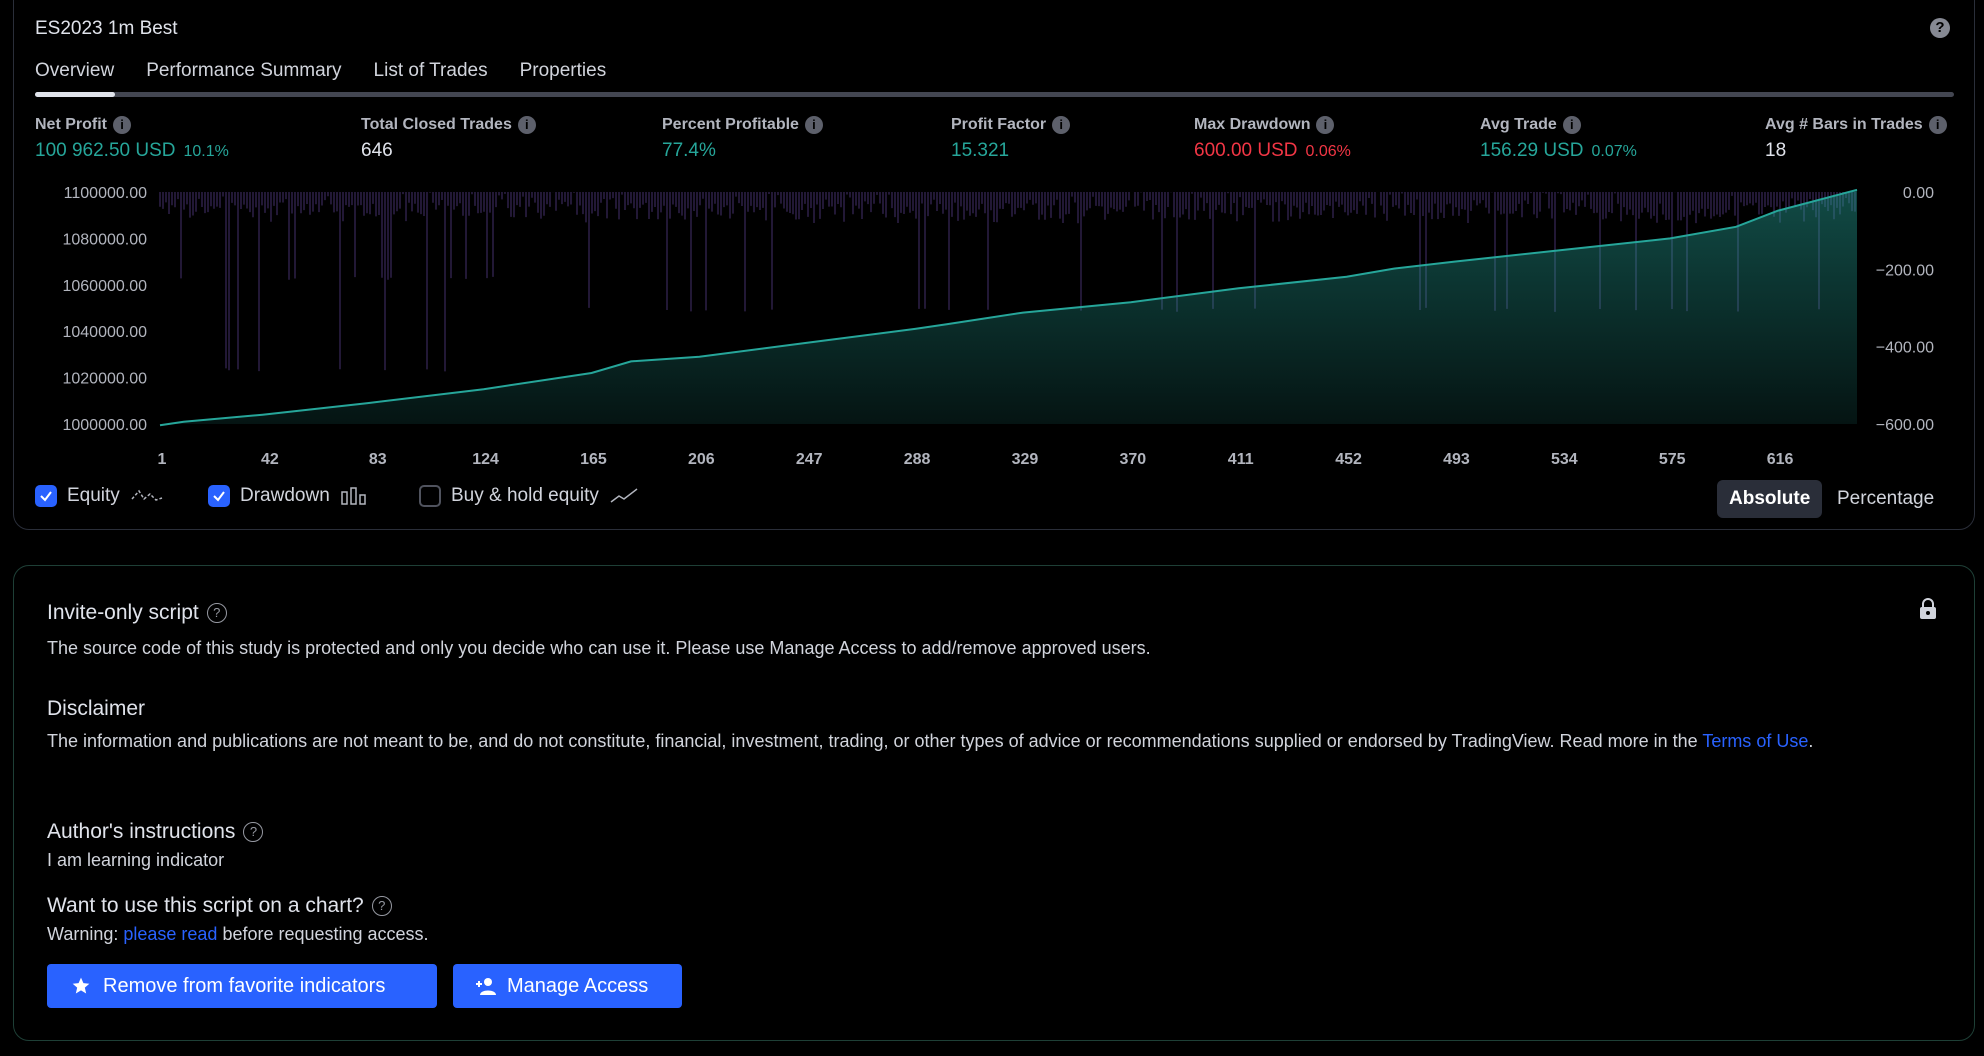 This screenshot has width=1984, height=1056. Describe the element at coordinates (917, 459) in the screenshot. I see `x-tick-label: 288` at that location.